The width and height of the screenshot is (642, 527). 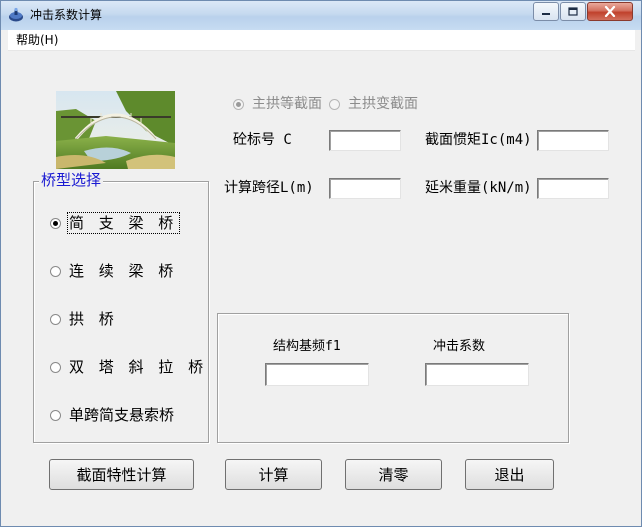 I want to click on radio-suspension: 单跨简支悬索桥, so click(x=112, y=415).